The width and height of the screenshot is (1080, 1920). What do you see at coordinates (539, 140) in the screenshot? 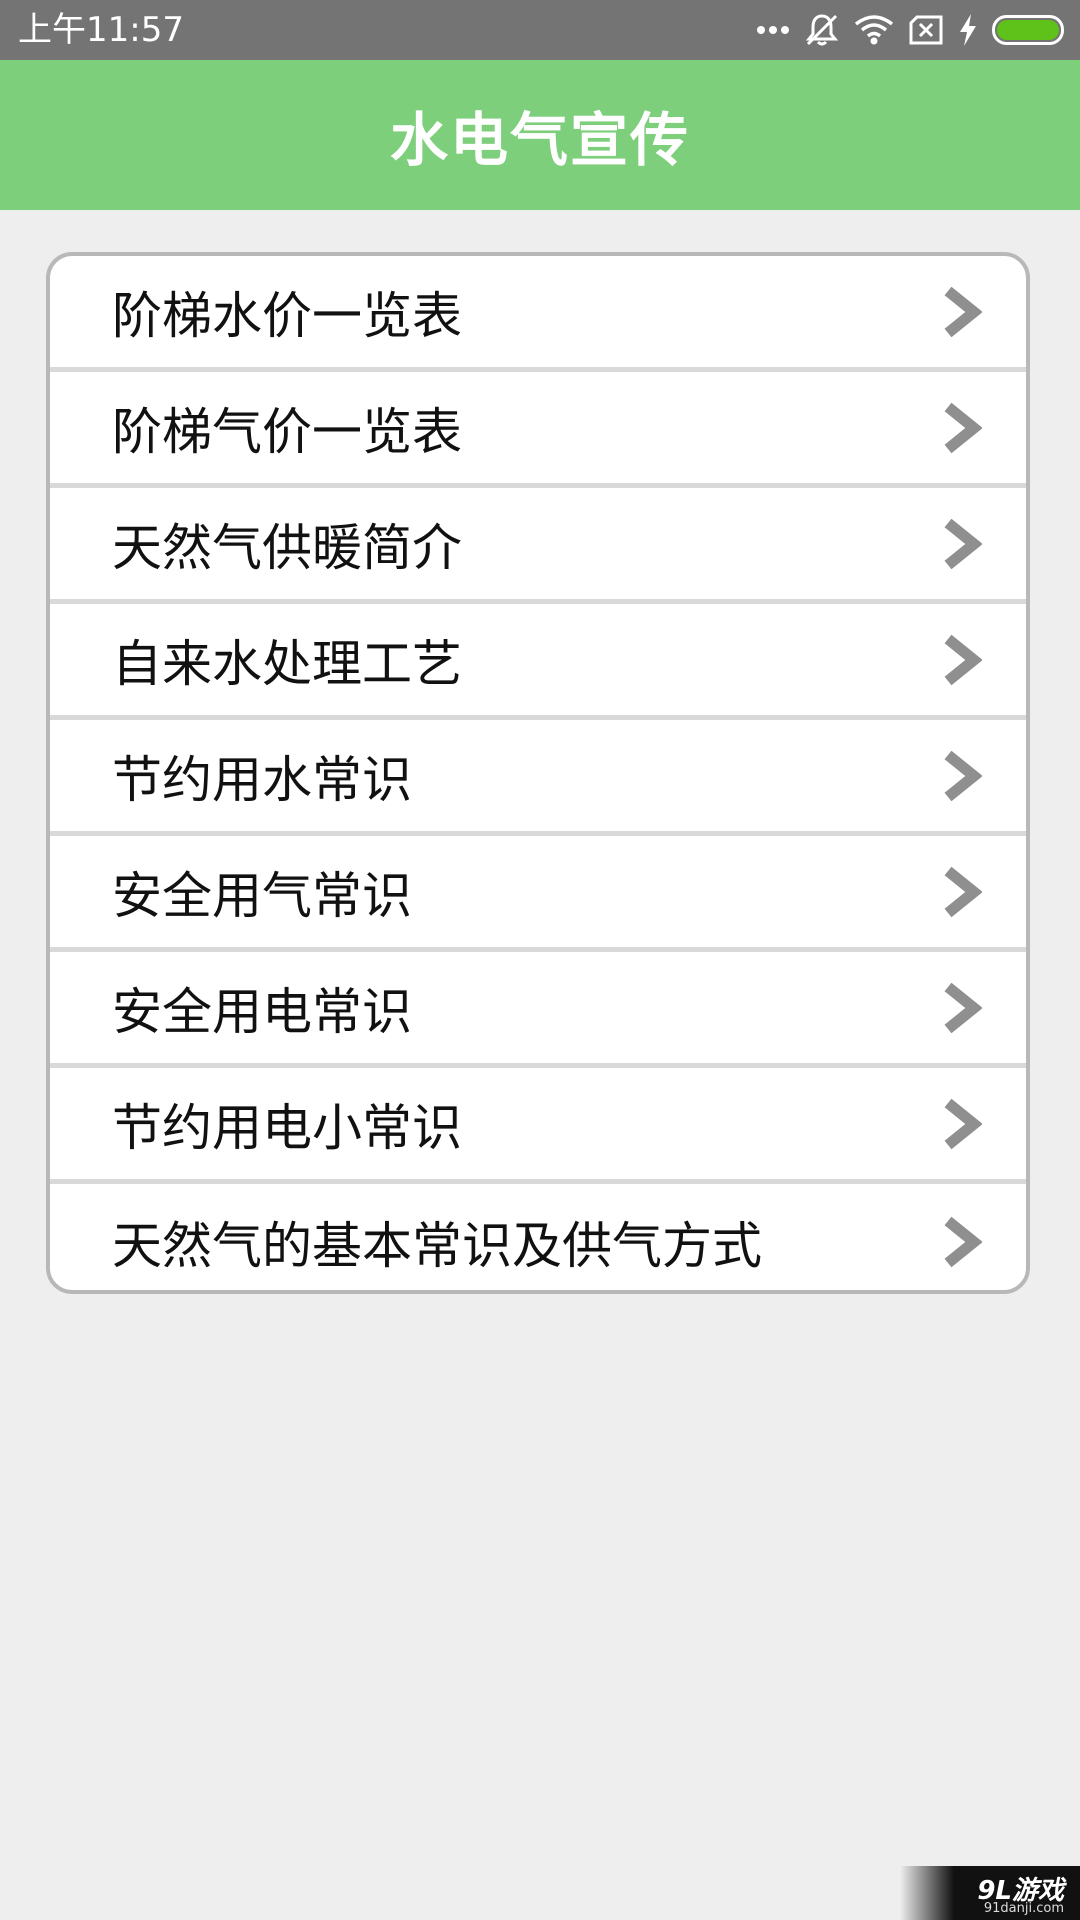
I see `page-title: 水电气宣传` at bounding box center [539, 140].